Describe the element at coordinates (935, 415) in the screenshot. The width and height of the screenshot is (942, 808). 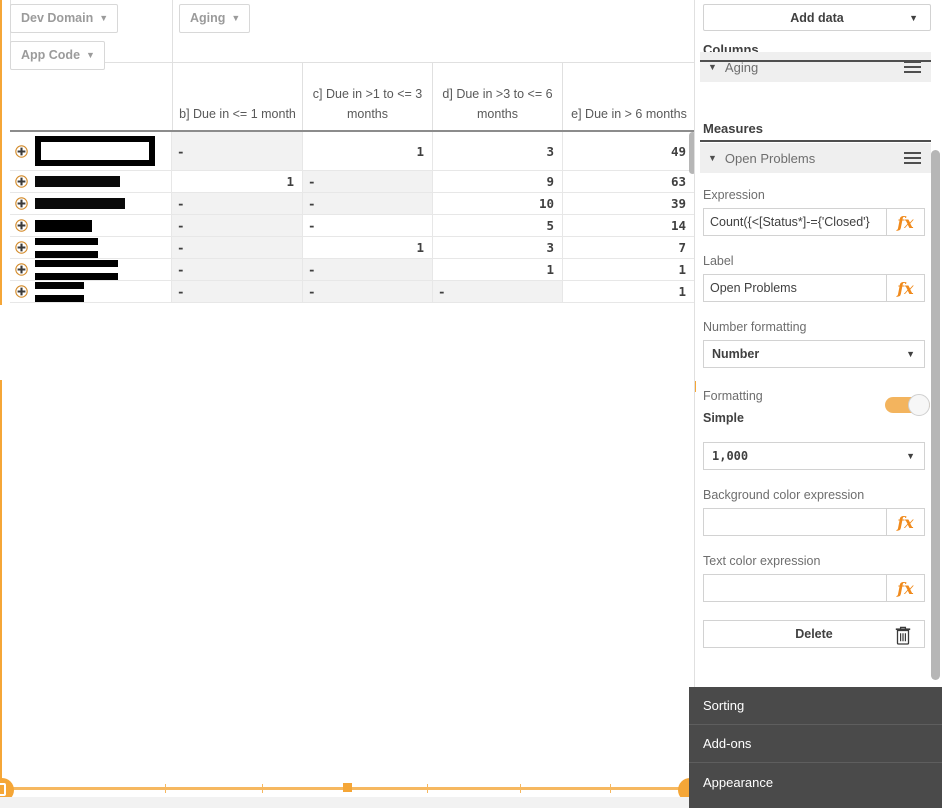
I see `panel-vertical-scrollbar` at that location.